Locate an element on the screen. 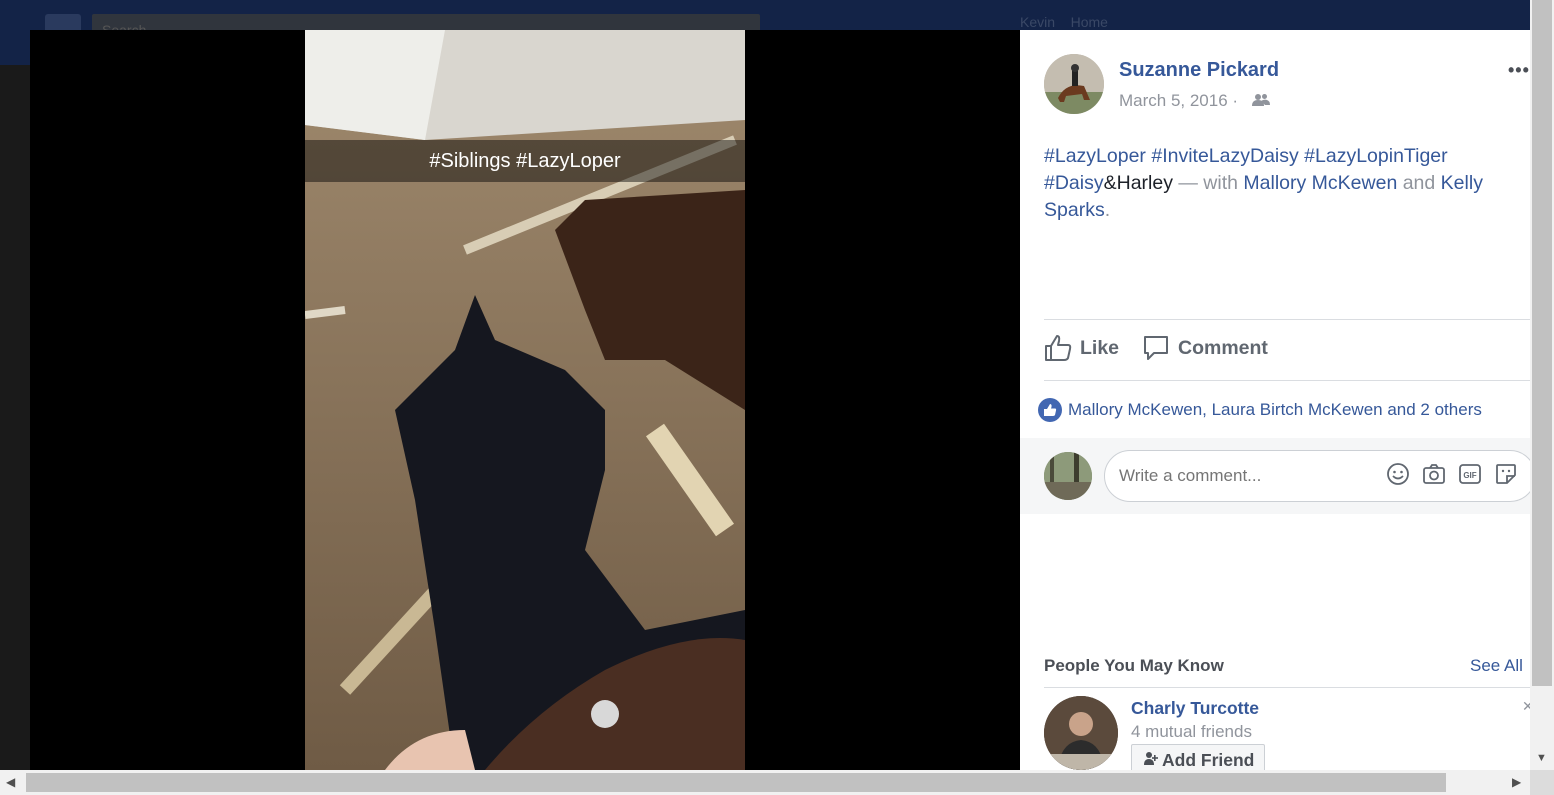  emoji-icon is located at coordinates (1398, 474).